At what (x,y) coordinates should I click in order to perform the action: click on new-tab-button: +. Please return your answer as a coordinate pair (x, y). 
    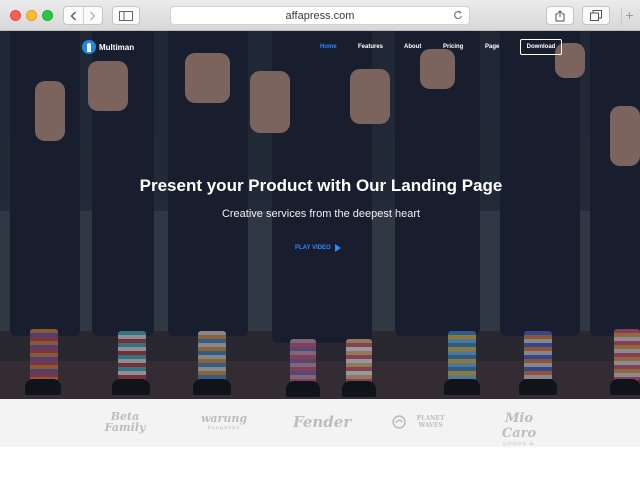
    Looking at the image, I should click on (629, 16).